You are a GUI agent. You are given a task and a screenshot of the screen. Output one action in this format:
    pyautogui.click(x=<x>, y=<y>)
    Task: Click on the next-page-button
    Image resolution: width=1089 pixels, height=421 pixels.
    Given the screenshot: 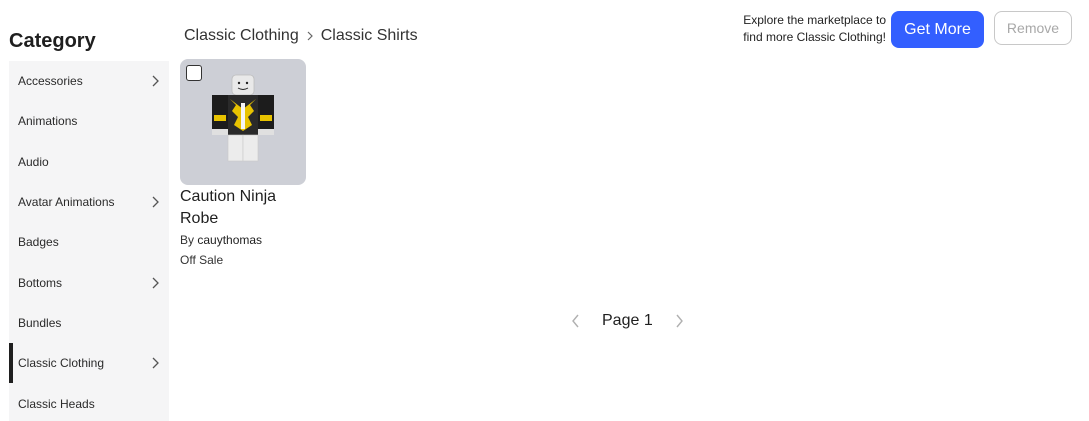 What is the action you would take?
    pyautogui.click(x=679, y=321)
    